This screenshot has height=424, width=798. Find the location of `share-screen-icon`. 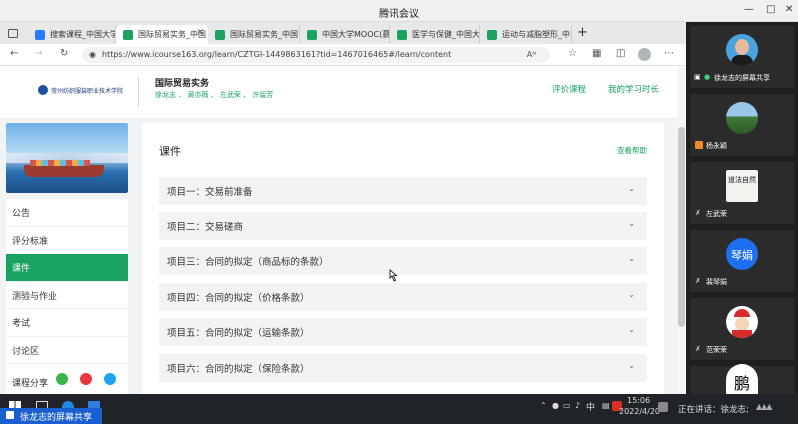

share-screen-icon is located at coordinates (10, 415).